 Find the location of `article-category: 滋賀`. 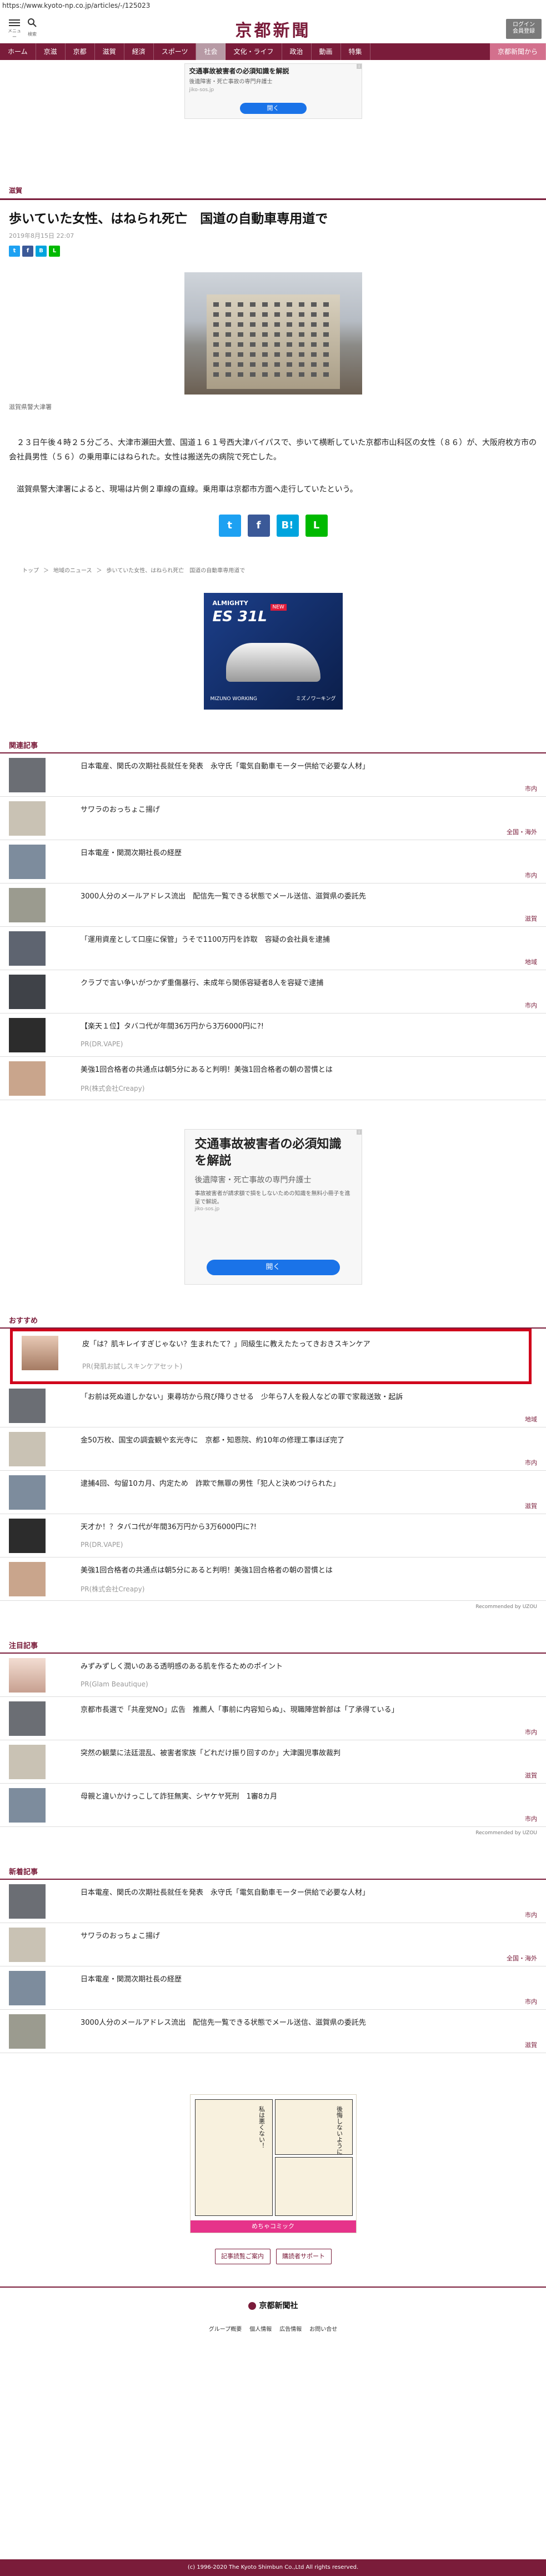

article-category: 滋賀 is located at coordinates (277, 190).